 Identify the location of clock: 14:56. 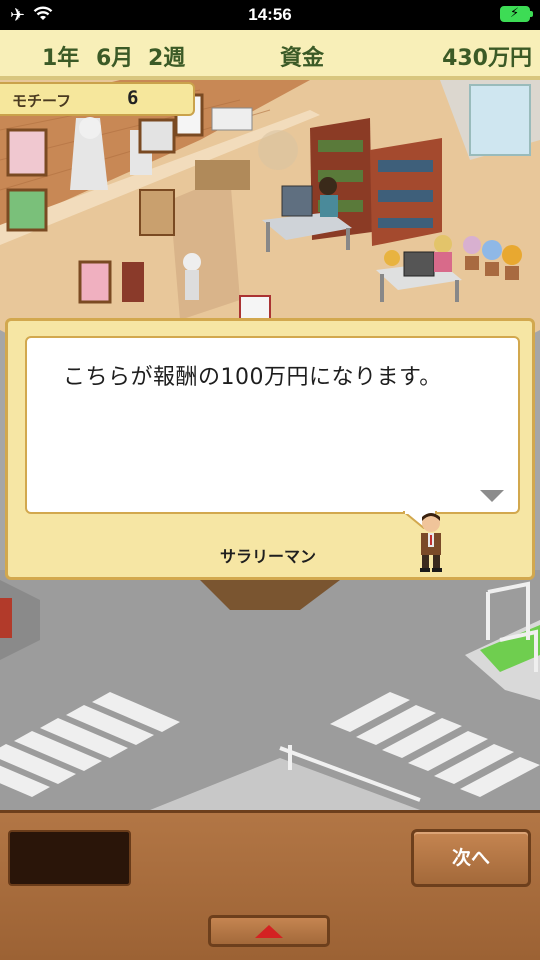
(270, 14).